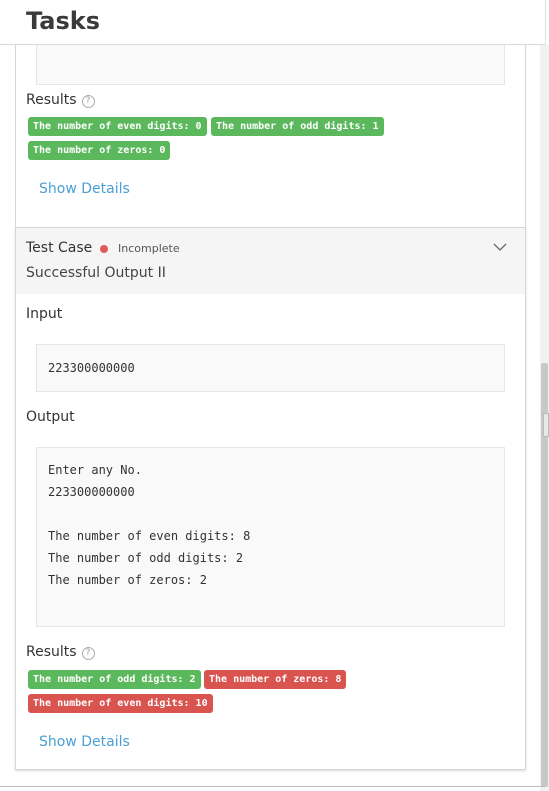 The width and height of the screenshot is (549, 791). Describe the element at coordinates (96, 273) in the screenshot. I see `test-case-name: Successful Output II` at that location.